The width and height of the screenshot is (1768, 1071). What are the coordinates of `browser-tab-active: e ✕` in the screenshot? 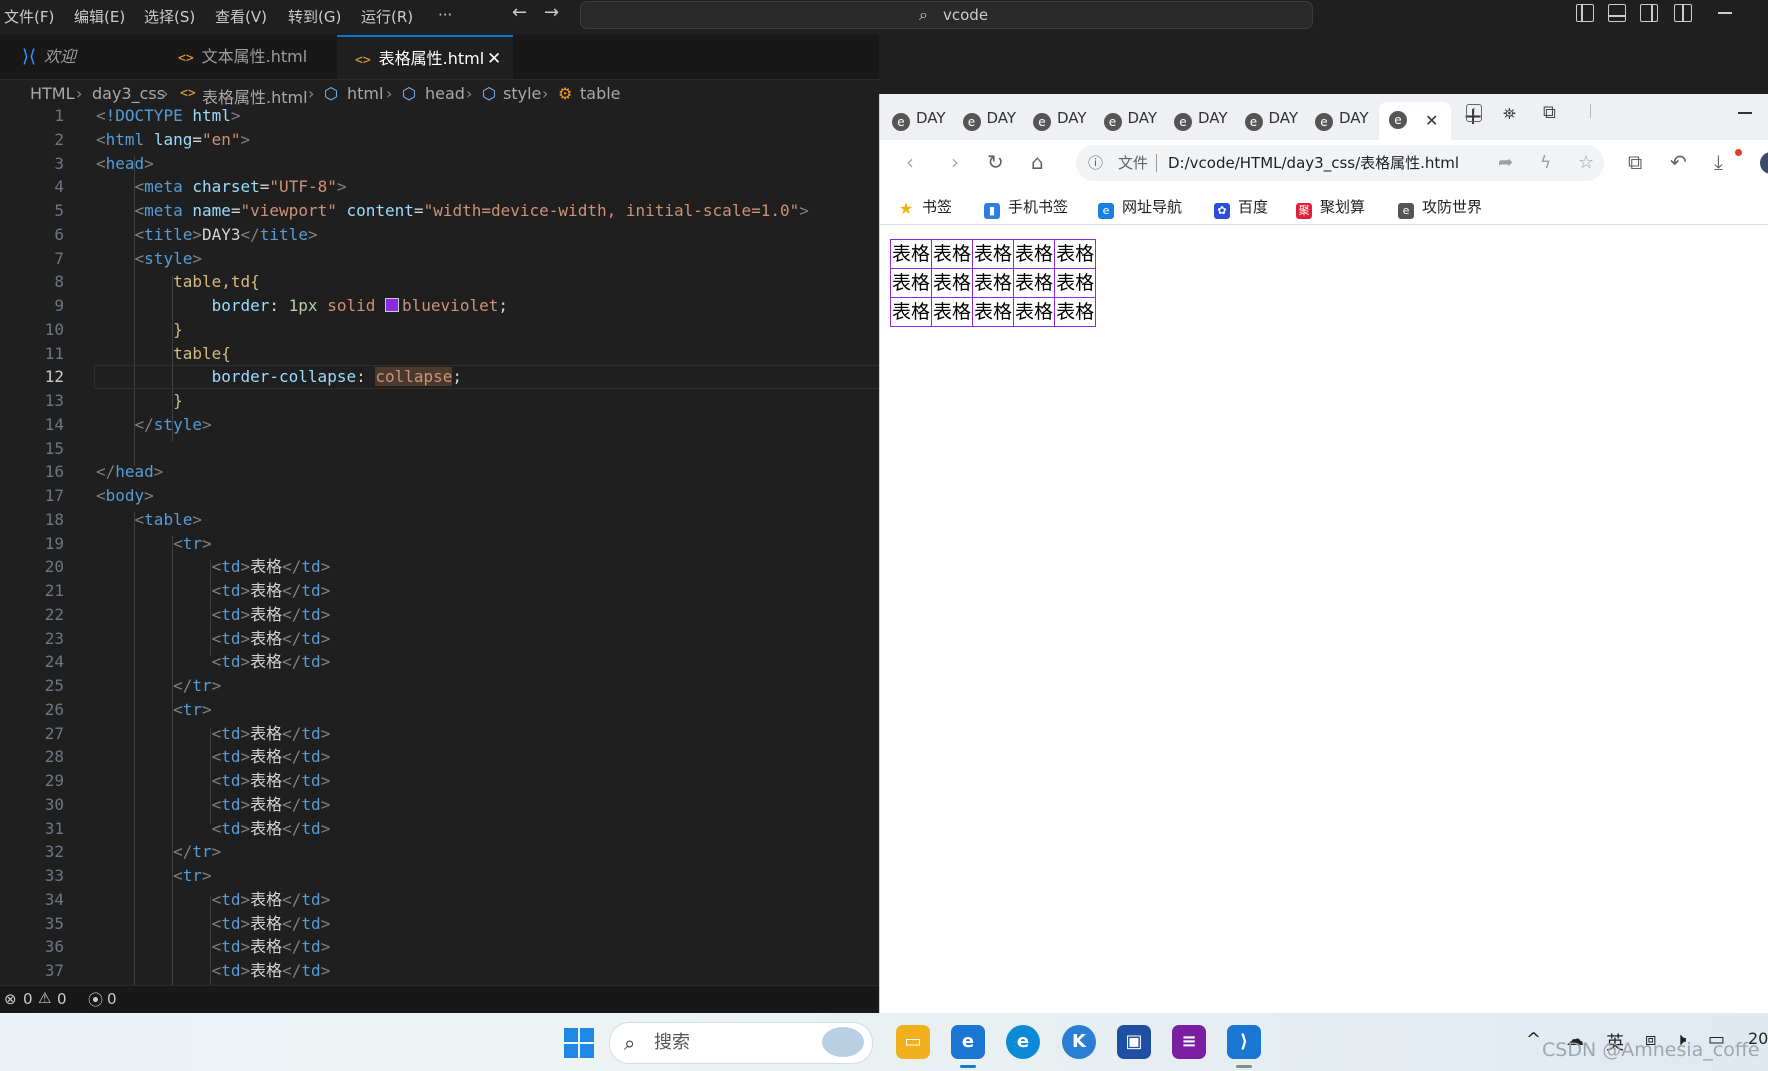 It's located at (1415, 121).